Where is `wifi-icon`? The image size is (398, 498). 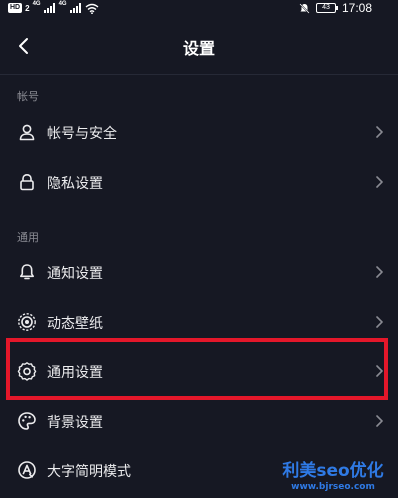 wifi-icon is located at coordinates (92, 8).